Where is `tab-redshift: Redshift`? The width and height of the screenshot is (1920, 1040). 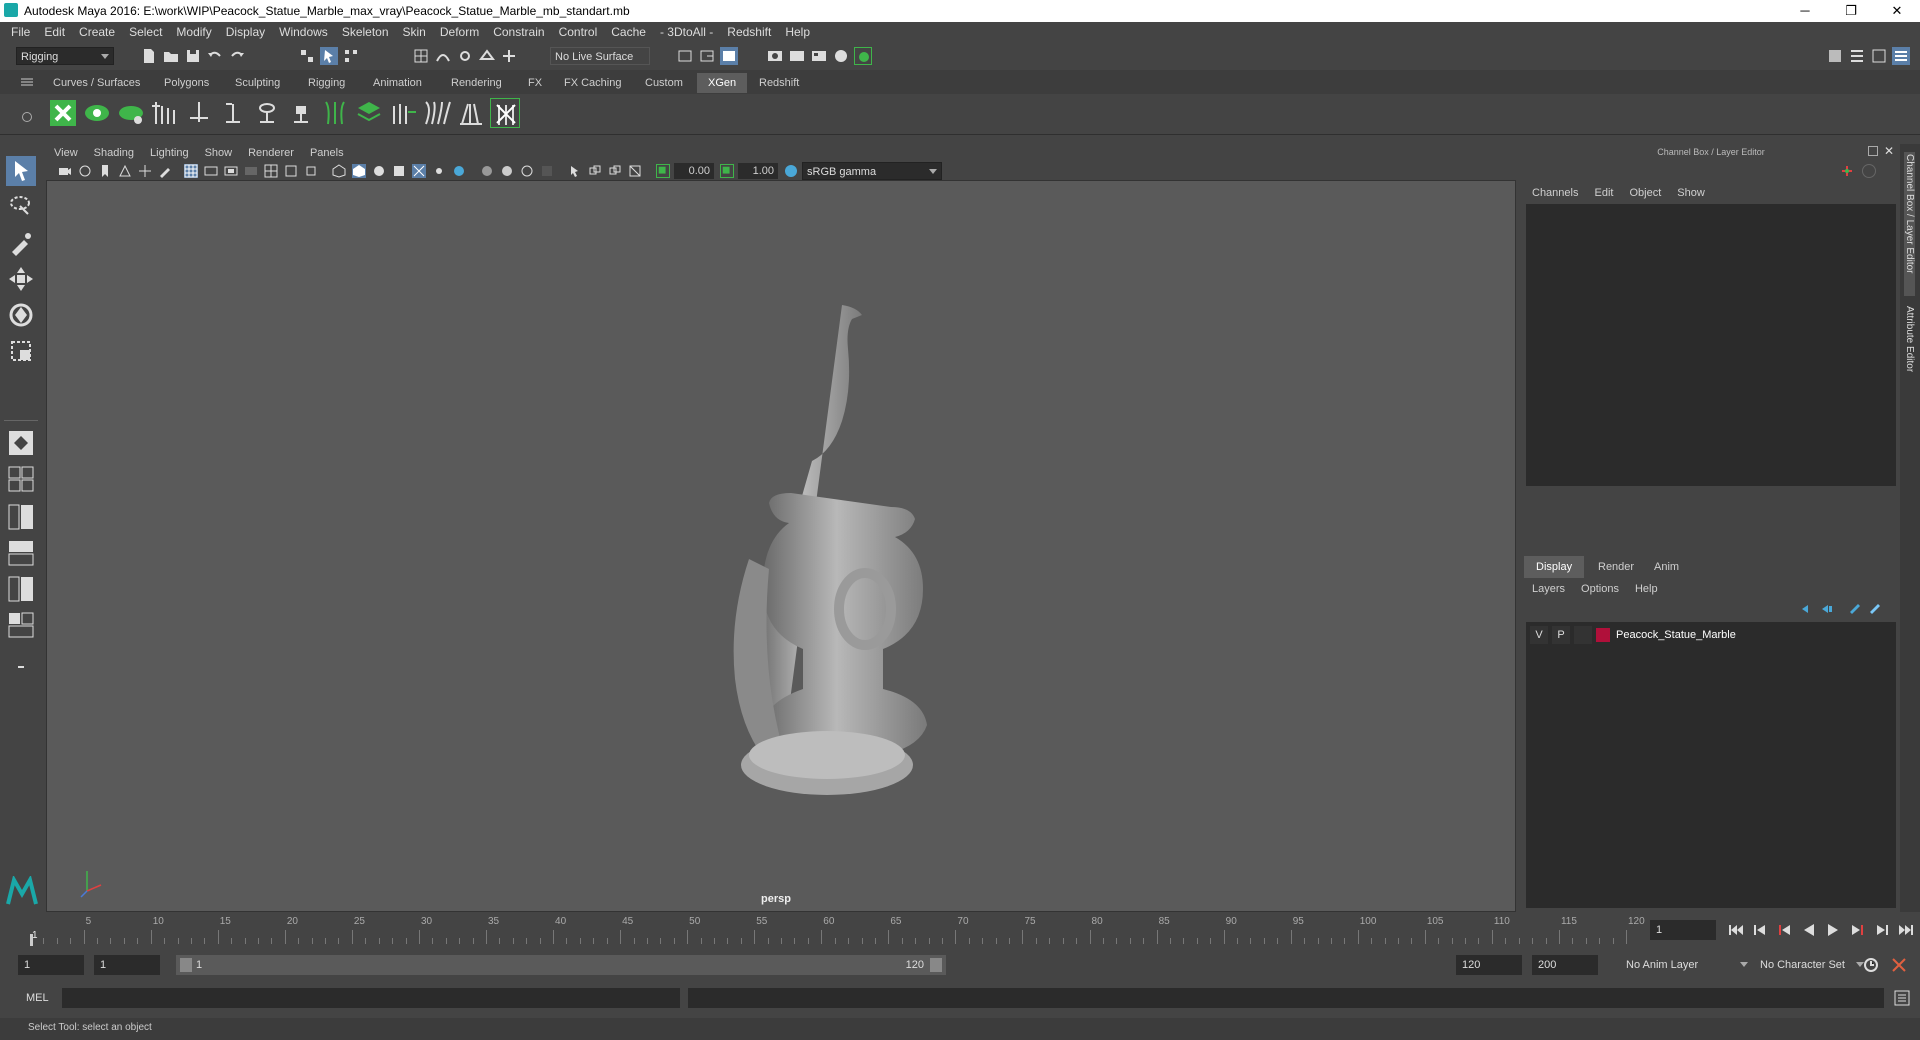 tab-redshift: Redshift is located at coordinates (779, 83).